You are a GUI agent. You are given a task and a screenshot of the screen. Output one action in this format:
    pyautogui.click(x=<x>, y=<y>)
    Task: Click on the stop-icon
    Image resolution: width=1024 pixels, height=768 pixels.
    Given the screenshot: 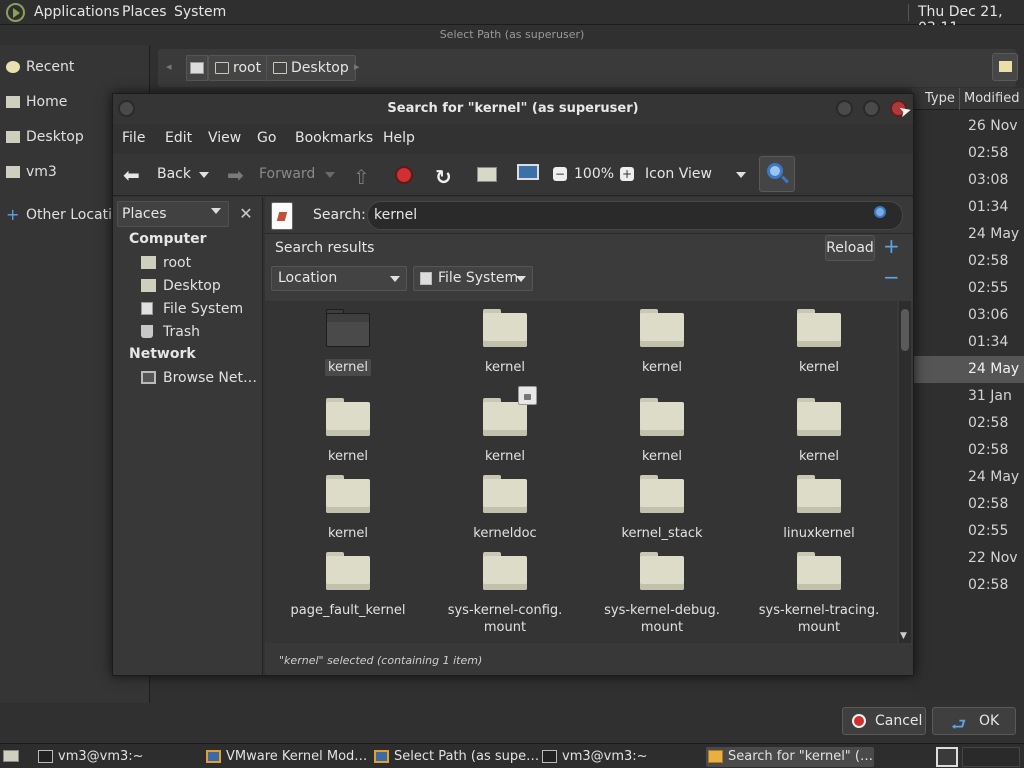 What is the action you would take?
    pyautogui.click(x=404, y=175)
    